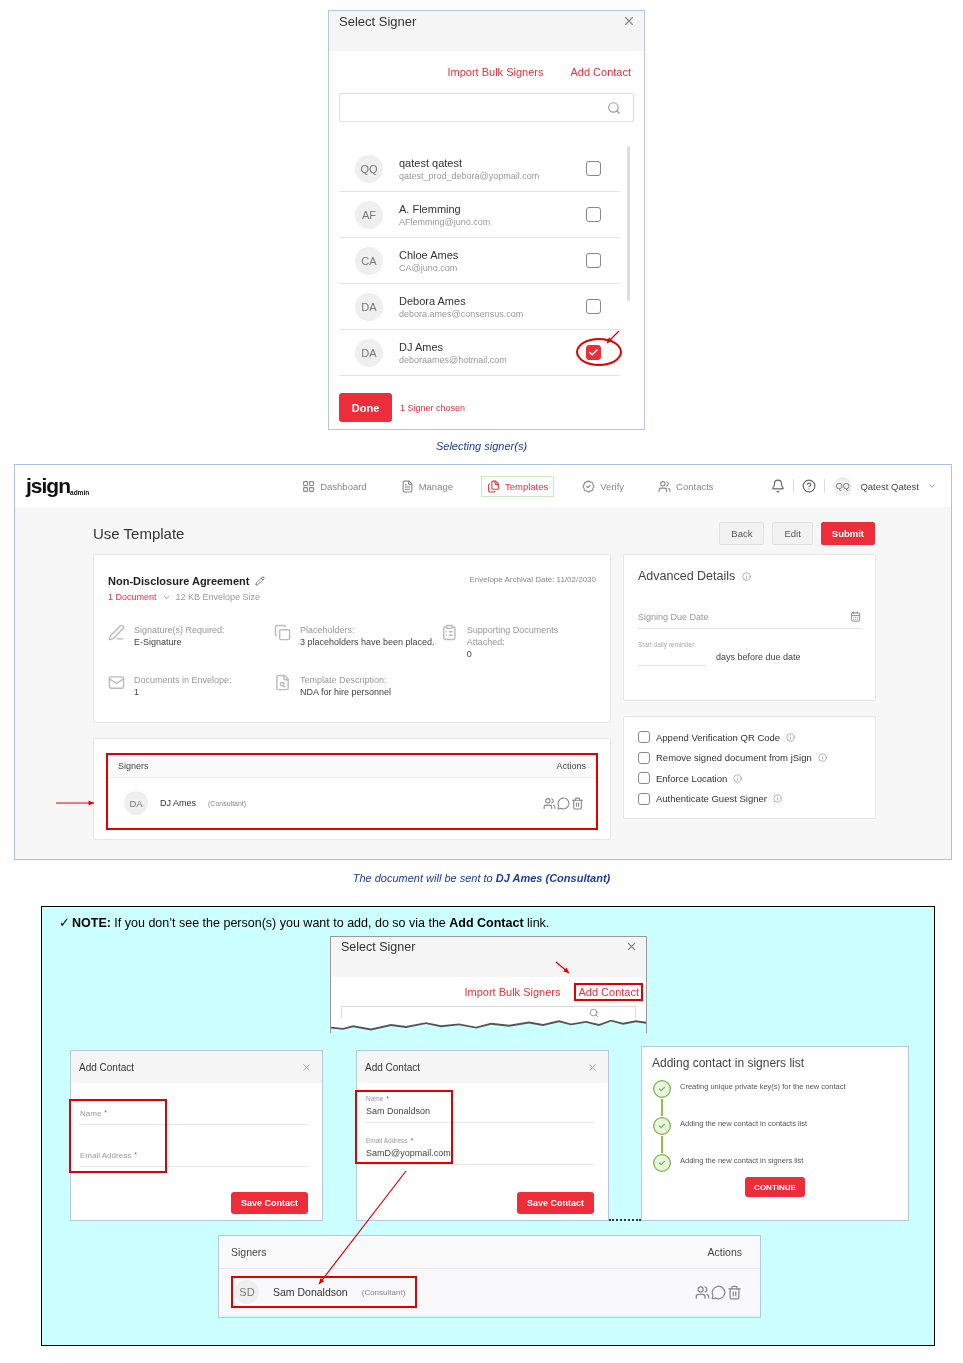 Image resolution: width=963 pixels, height=1363 pixels. I want to click on done-button: Done, so click(365, 407).